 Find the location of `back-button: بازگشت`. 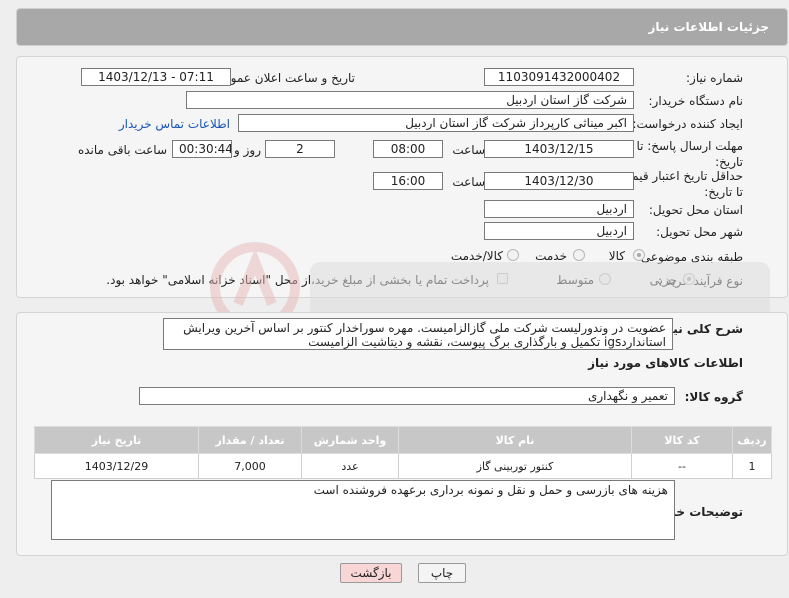

back-button: بازگشت is located at coordinates (371, 573).